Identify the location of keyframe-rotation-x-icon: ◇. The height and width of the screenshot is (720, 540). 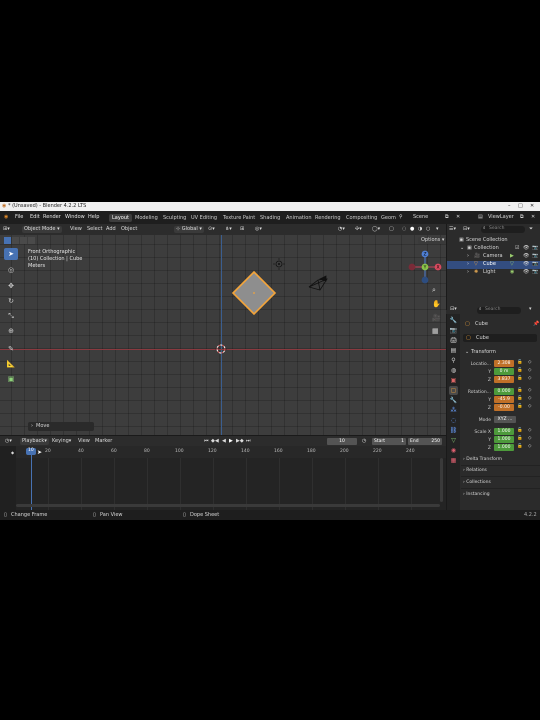
(529, 391).